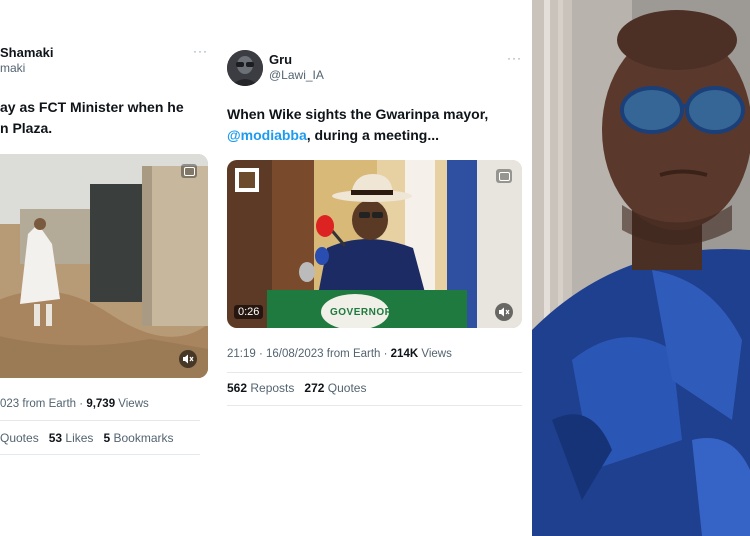 This screenshot has height=536, width=750. What do you see at coordinates (12, 68) in the screenshot?
I see `left-tweet-user-handle: maki` at bounding box center [12, 68].